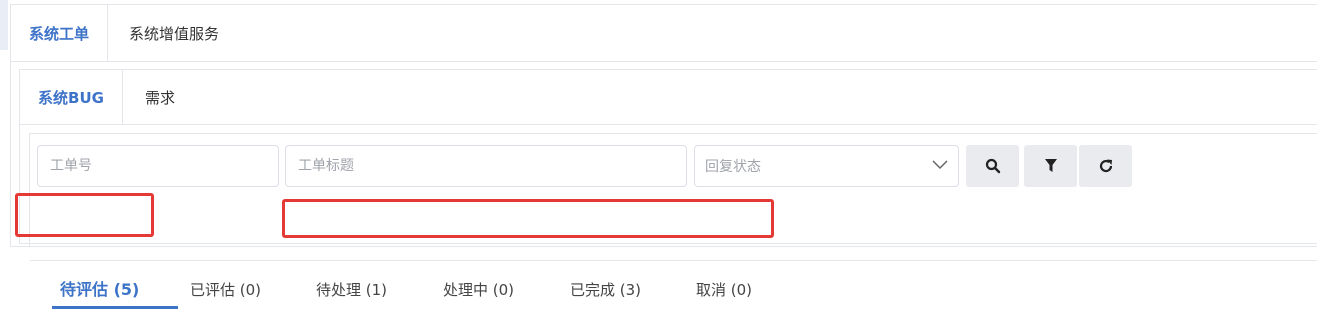 This screenshot has height=309, width=1317. What do you see at coordinates (724, 289) in the screenshot?
I see `status-tab-cancelled: 取消 (0)` at bounding box center [724, 289].